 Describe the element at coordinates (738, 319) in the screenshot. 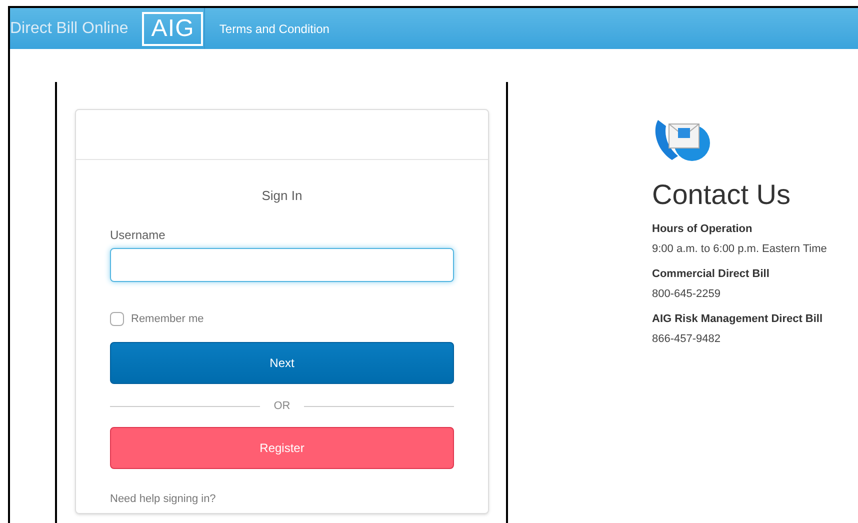

I see `contact-heading: AIG Risk Management Direct Bill` at that location.